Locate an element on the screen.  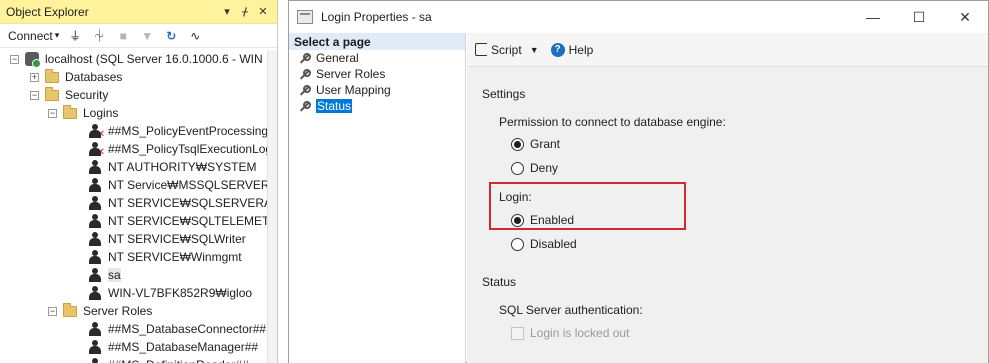
tree-node-label: Server Roles is located at coordinates (118, 311).